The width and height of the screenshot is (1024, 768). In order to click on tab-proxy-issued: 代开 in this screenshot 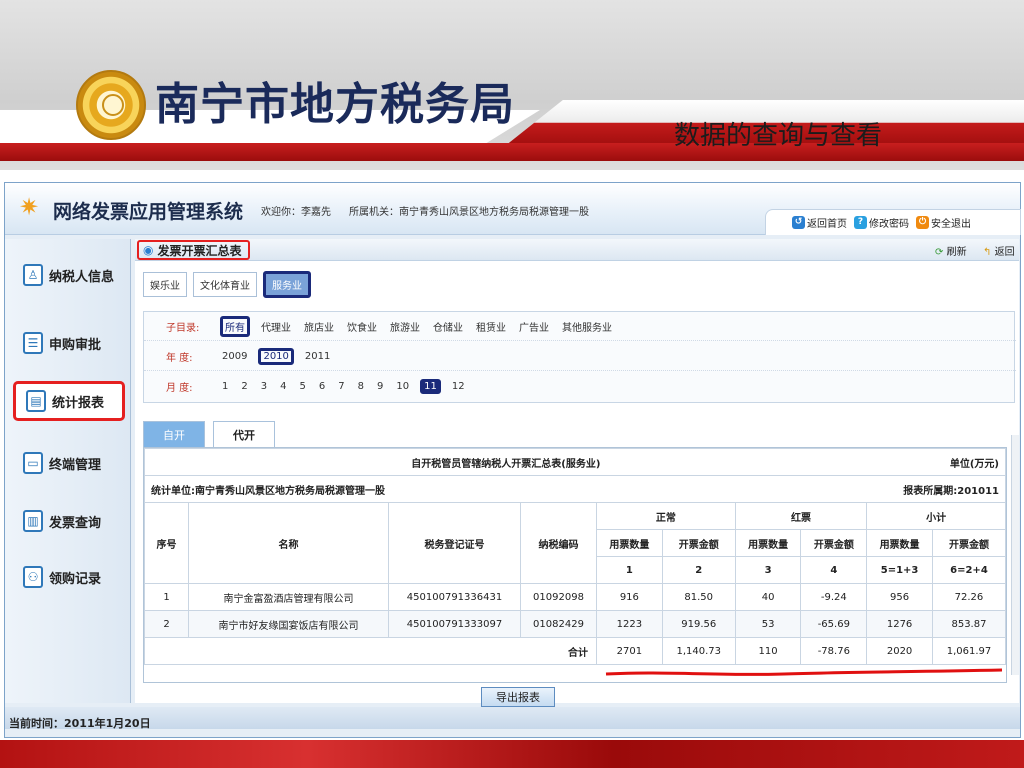, I will do `click(244, 434)`.